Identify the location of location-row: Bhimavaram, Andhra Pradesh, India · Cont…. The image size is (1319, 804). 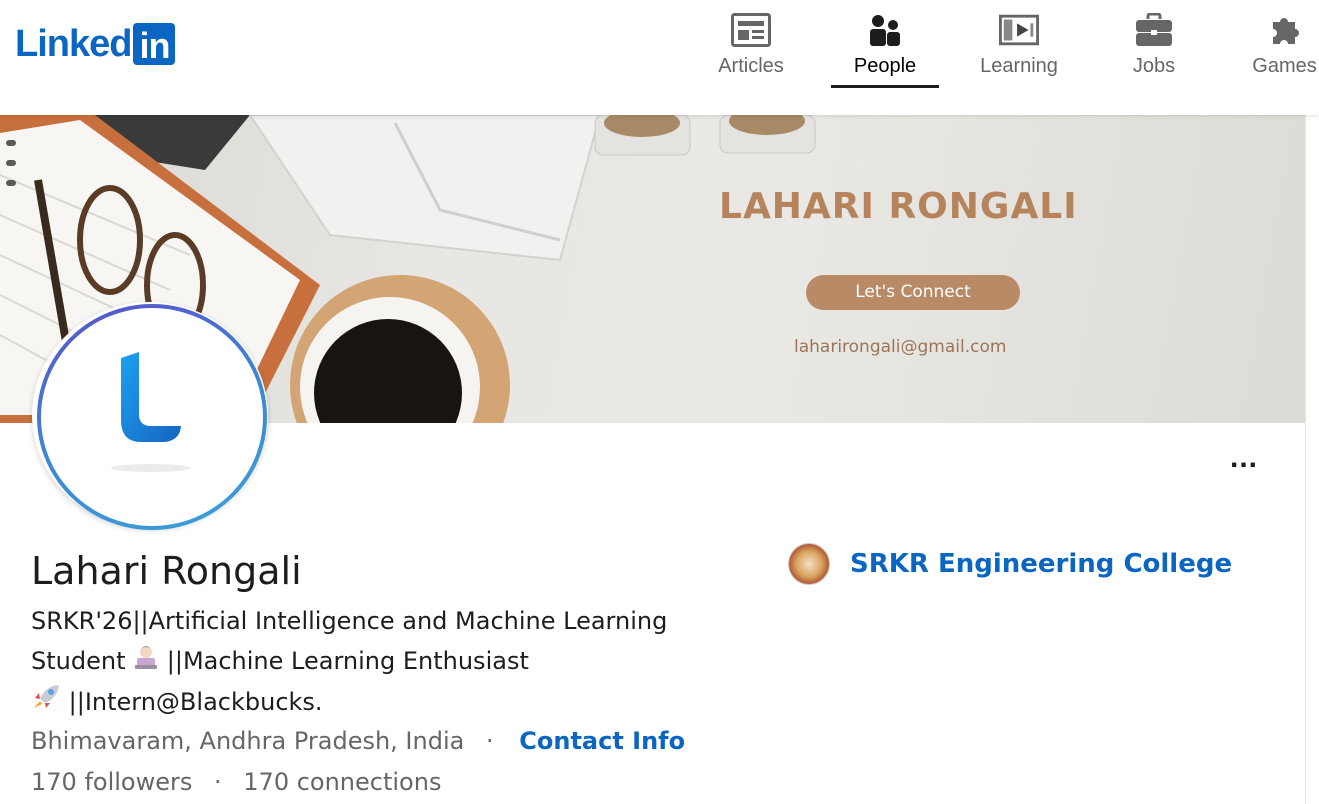
(358, 741).